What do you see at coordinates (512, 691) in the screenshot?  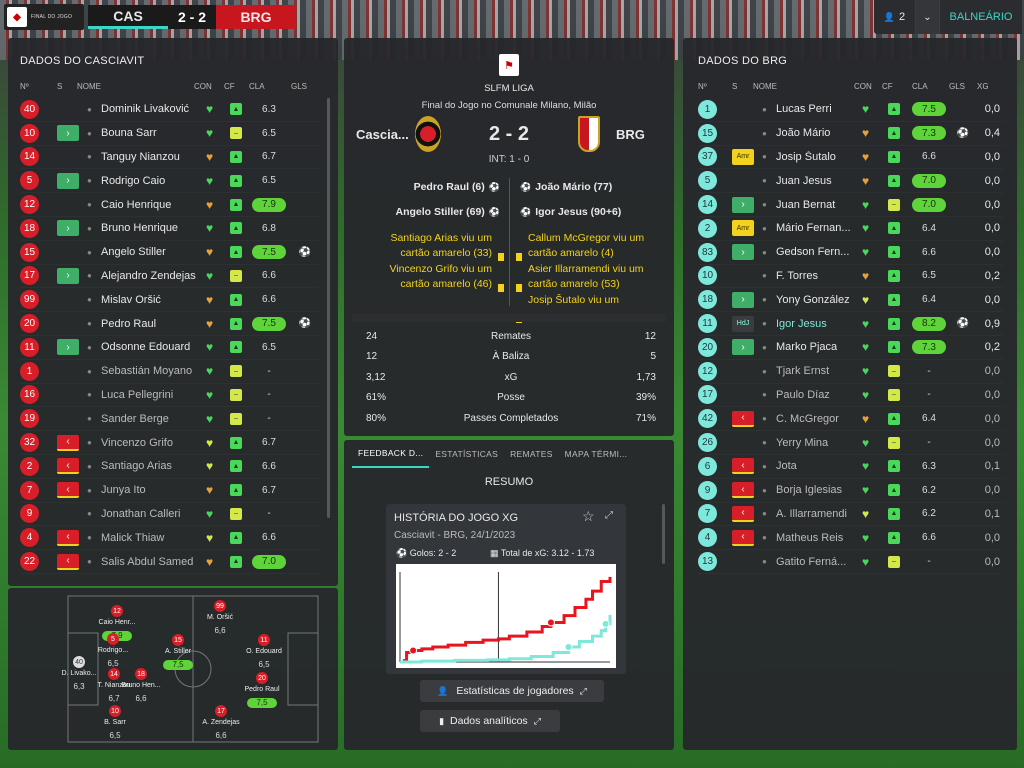 I see `player-stats-button: 👤 Estatísticas de jogadores ⤢` at bounding box center [512, 691].